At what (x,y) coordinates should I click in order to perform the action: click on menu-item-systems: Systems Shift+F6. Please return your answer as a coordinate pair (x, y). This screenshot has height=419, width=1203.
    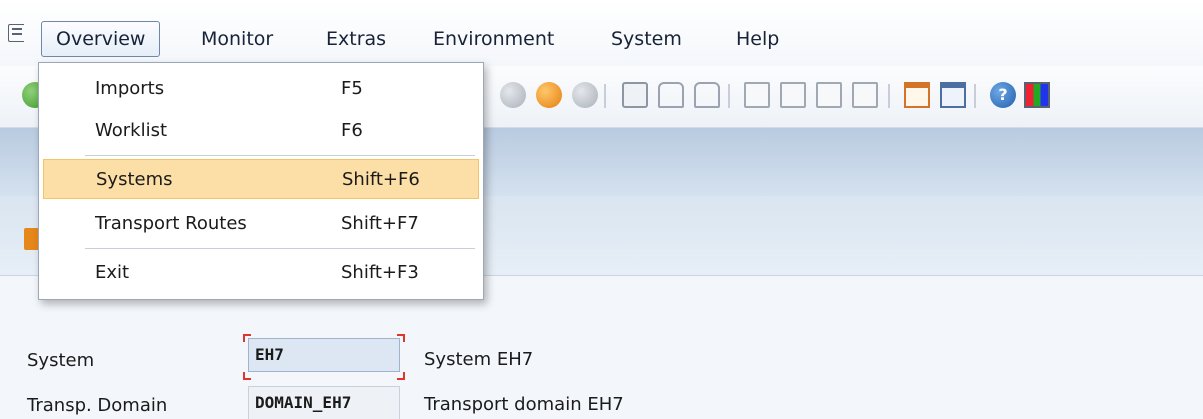
    Looking at the image, I should click on (261, 179).